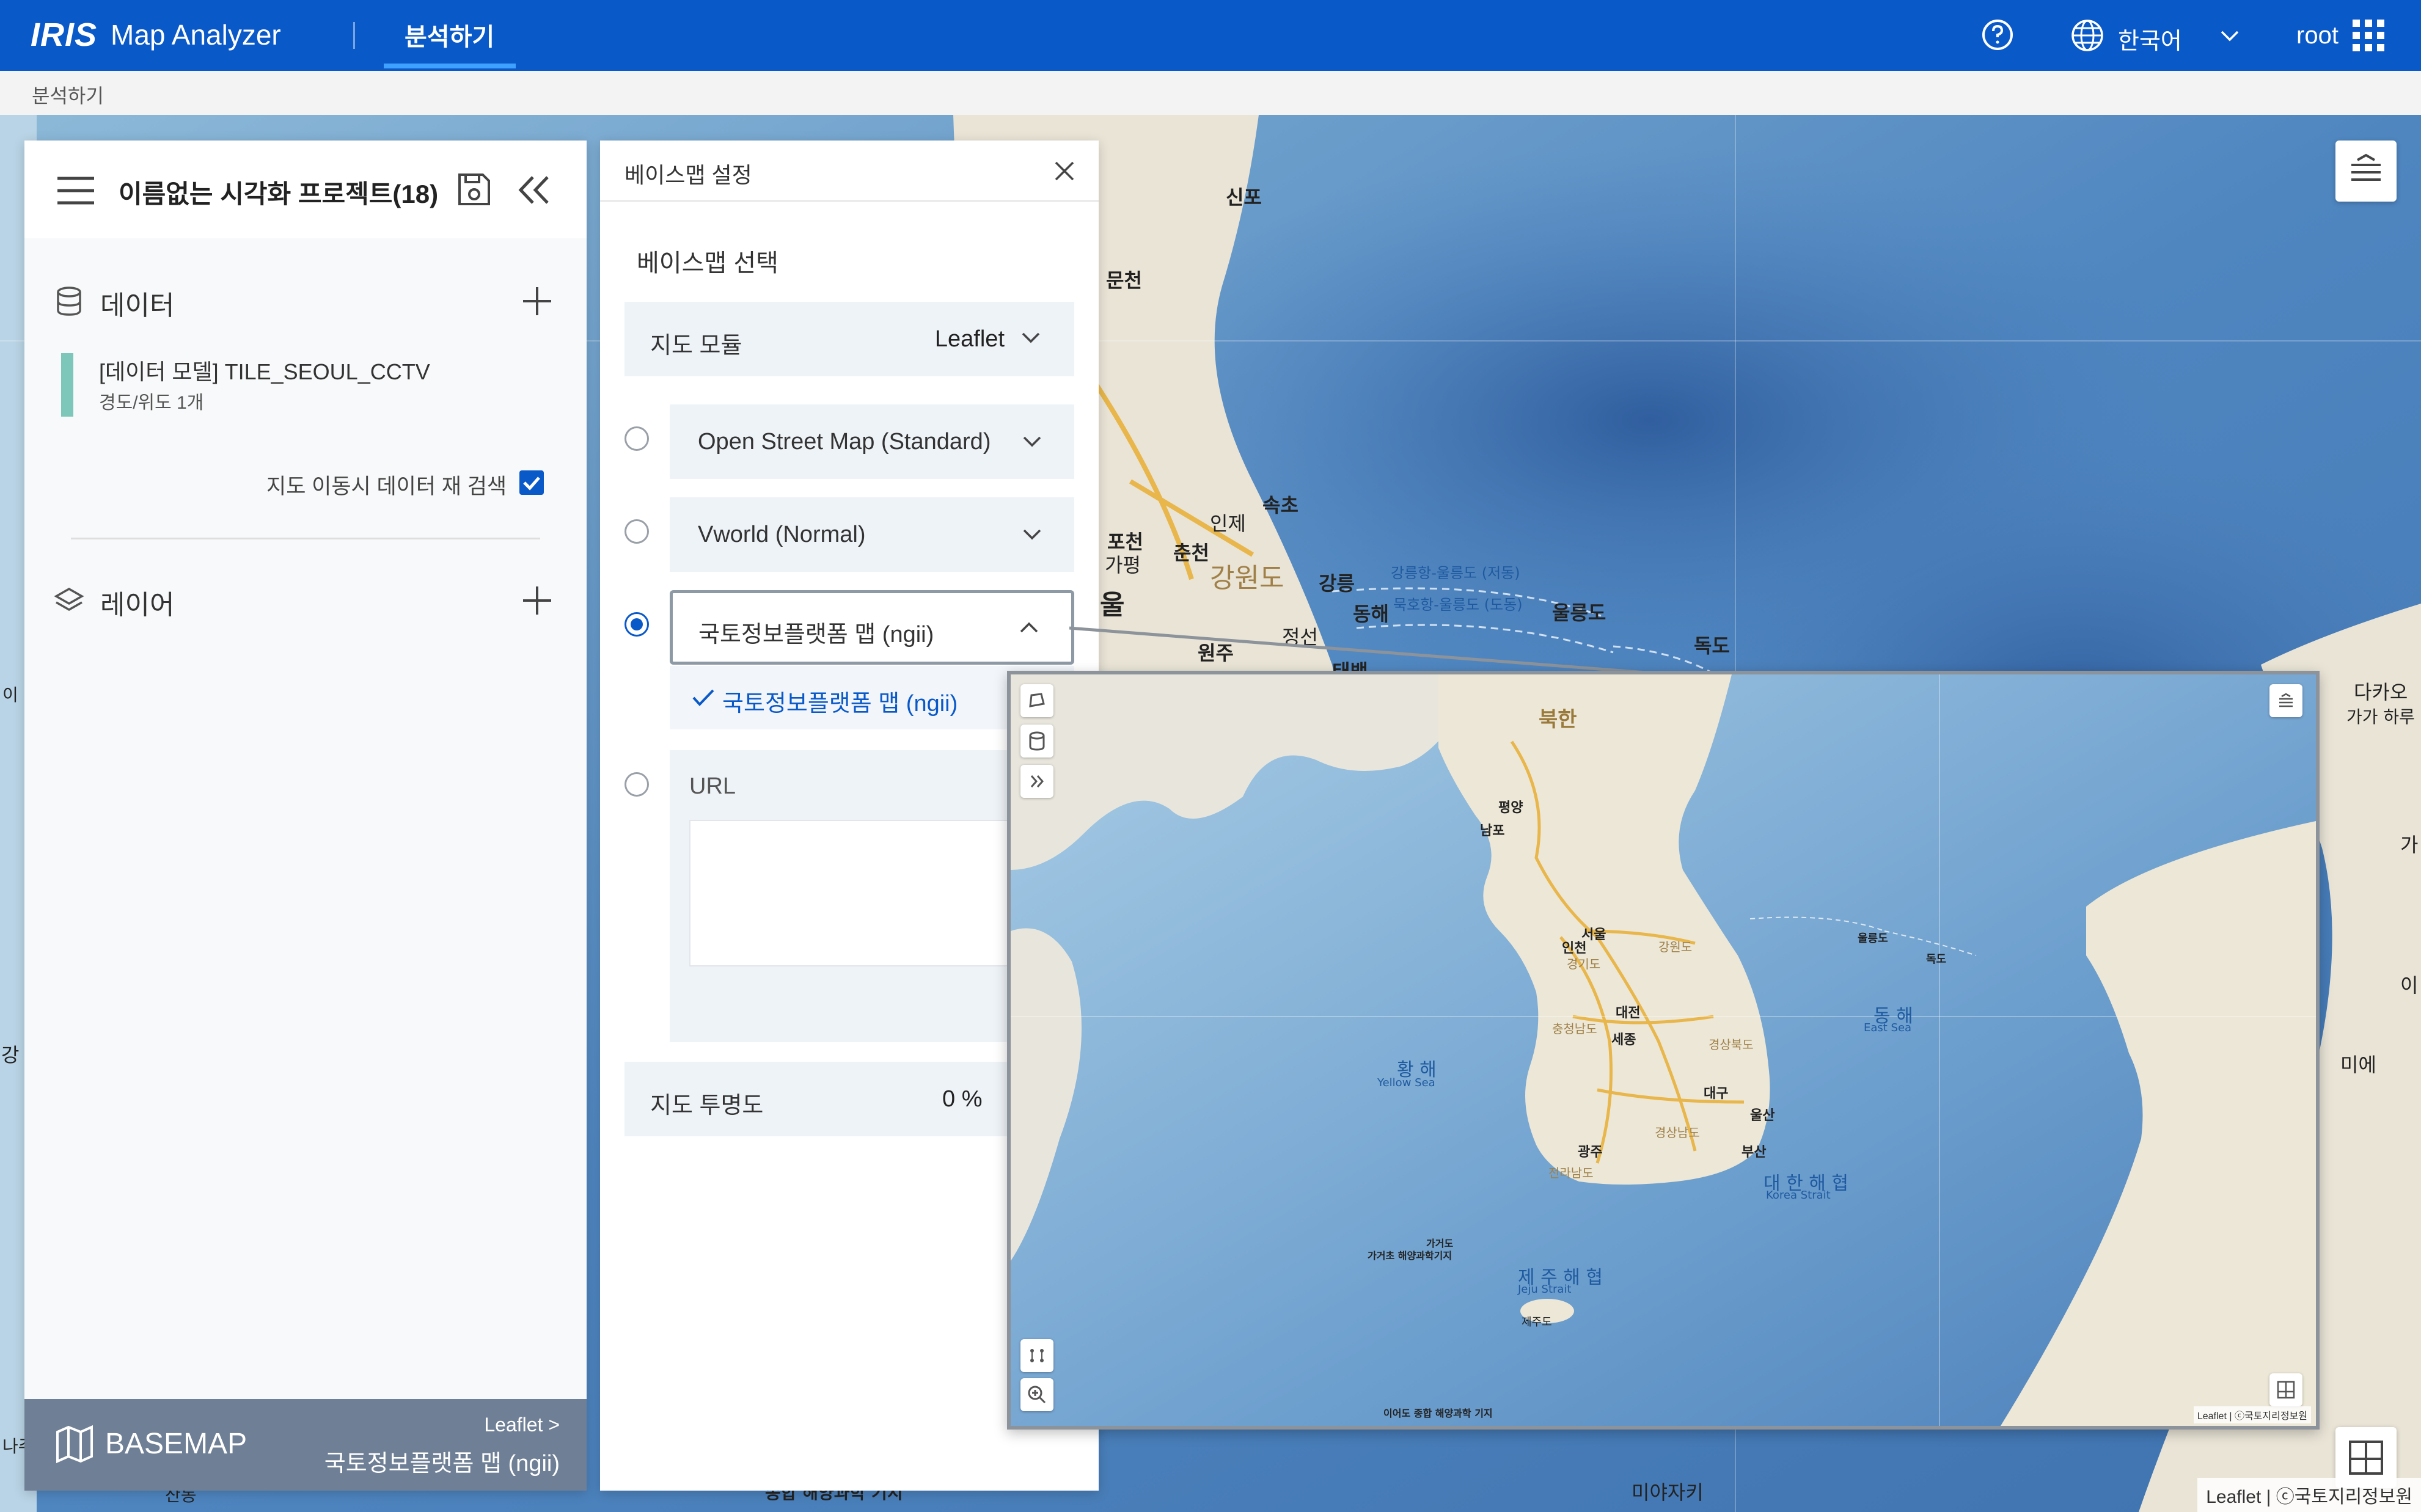  I want to click on preview-label: 독도, so click(1936, 960).